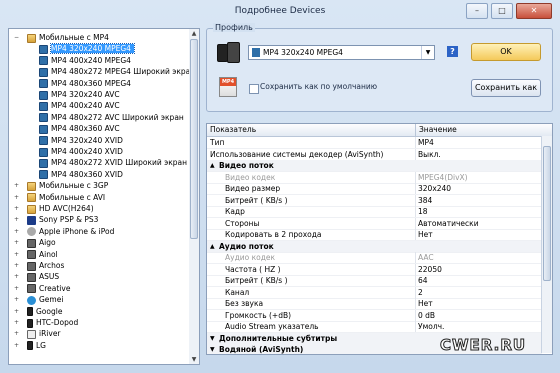 The height and width of the screenshot is (373, 560). What do you see at coordinates (434, 188) in the screenshot?
I see `property-value: 320x240` at bounding box center [434, 188].